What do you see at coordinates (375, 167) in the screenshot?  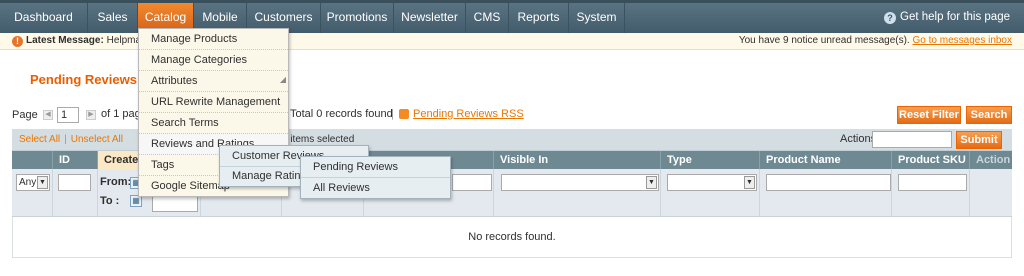 I see `menu-pending-reviews: Pending Reviews` at bounding box center [375, 167].